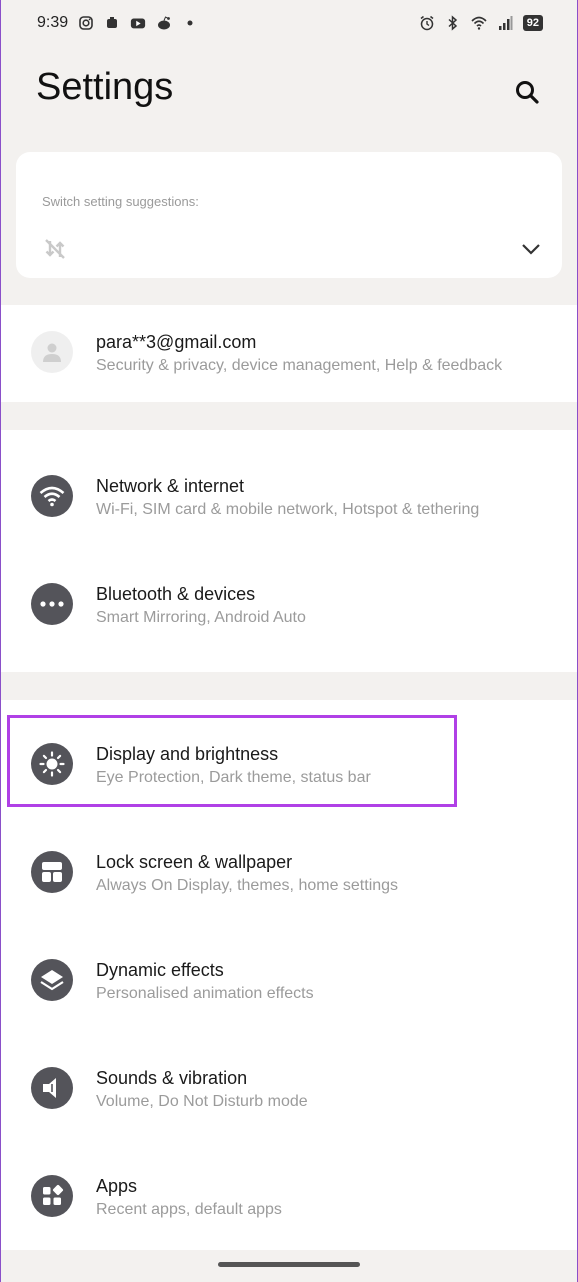 Image resolution: width=578 pixels, height=1282 pixels. What do you see at coordinates (189, 1209) in the screenshot?
I see `item-subtitle: Recent apps, default apps` at bounding box center [189, 1209].